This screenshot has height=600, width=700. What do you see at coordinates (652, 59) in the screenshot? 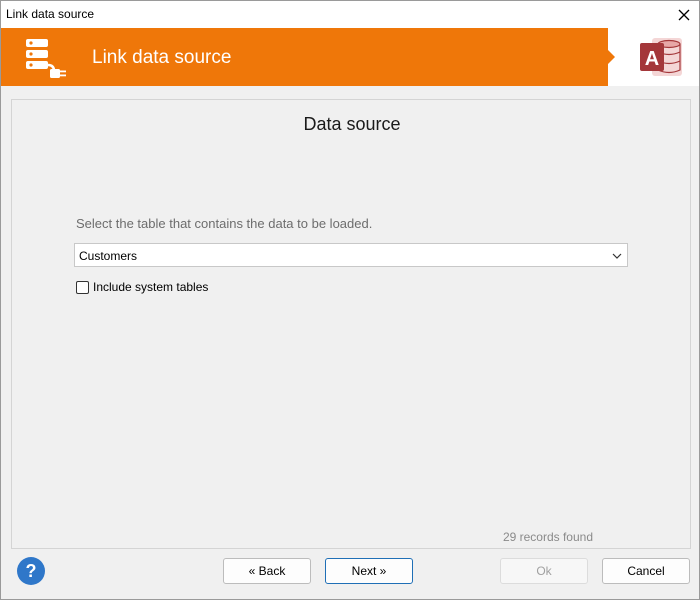
I see `svg-text: A` at bounding box center [652, 59].